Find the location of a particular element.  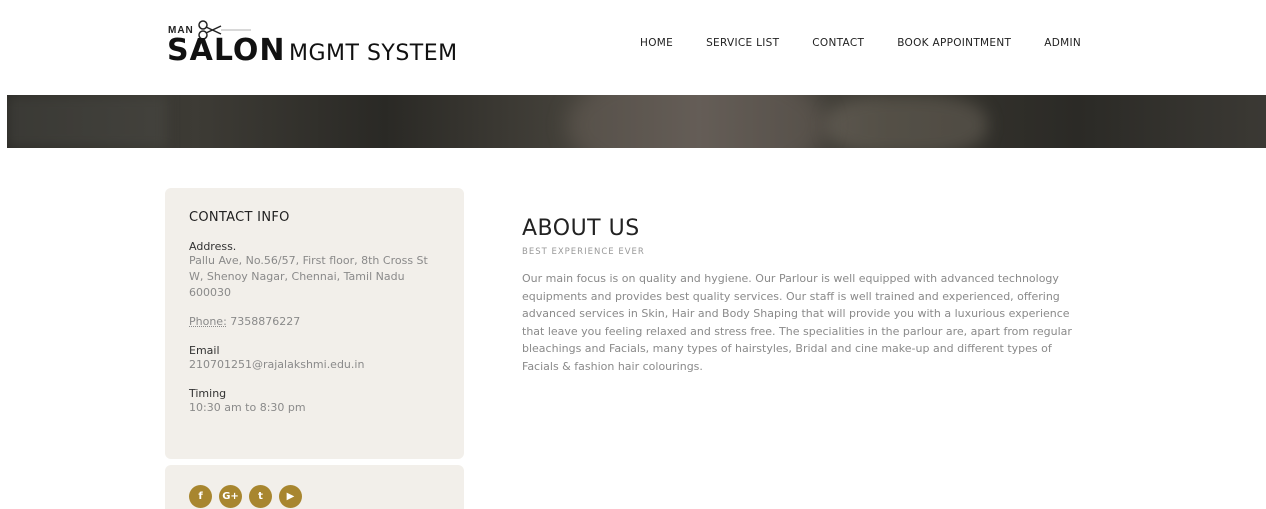

hero-banner is located at coordinates (636, 121).